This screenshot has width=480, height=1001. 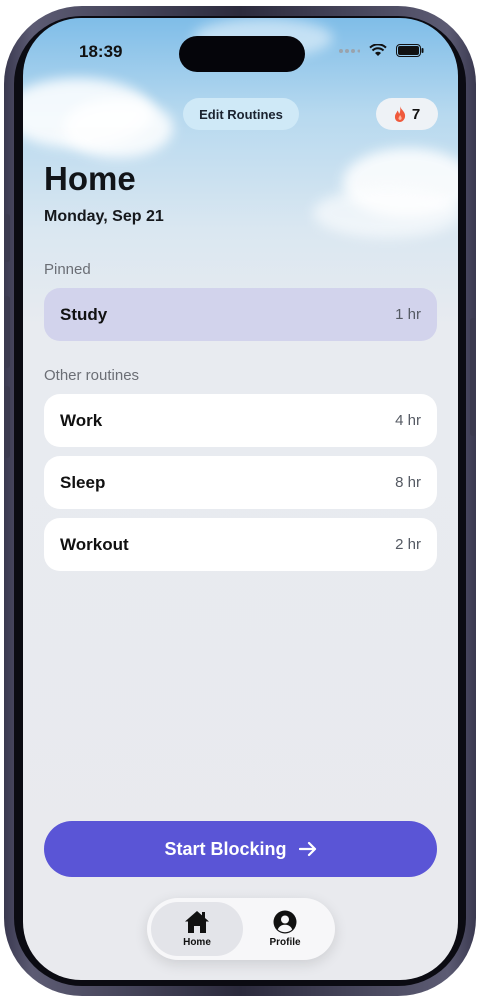 I want to click on tab-home: Home, so click(x=197, y=929).